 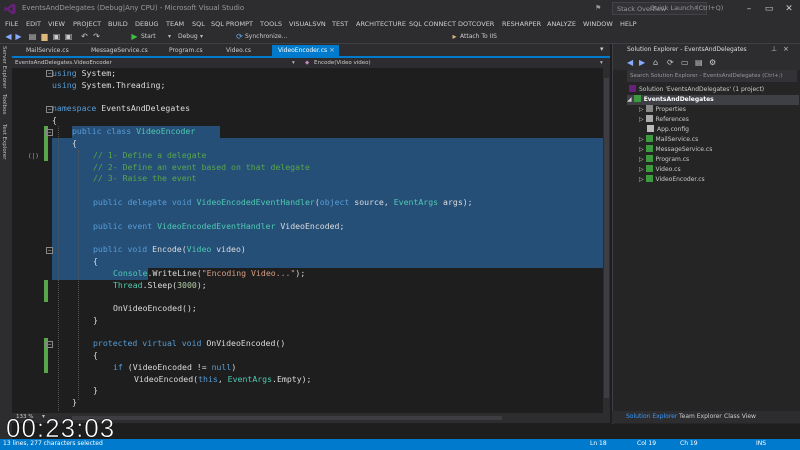 What do you see at coordinates (239, 36) in the screenshot?
I see `synchronize-icon: ⟳` at bounding box center [239, 36].